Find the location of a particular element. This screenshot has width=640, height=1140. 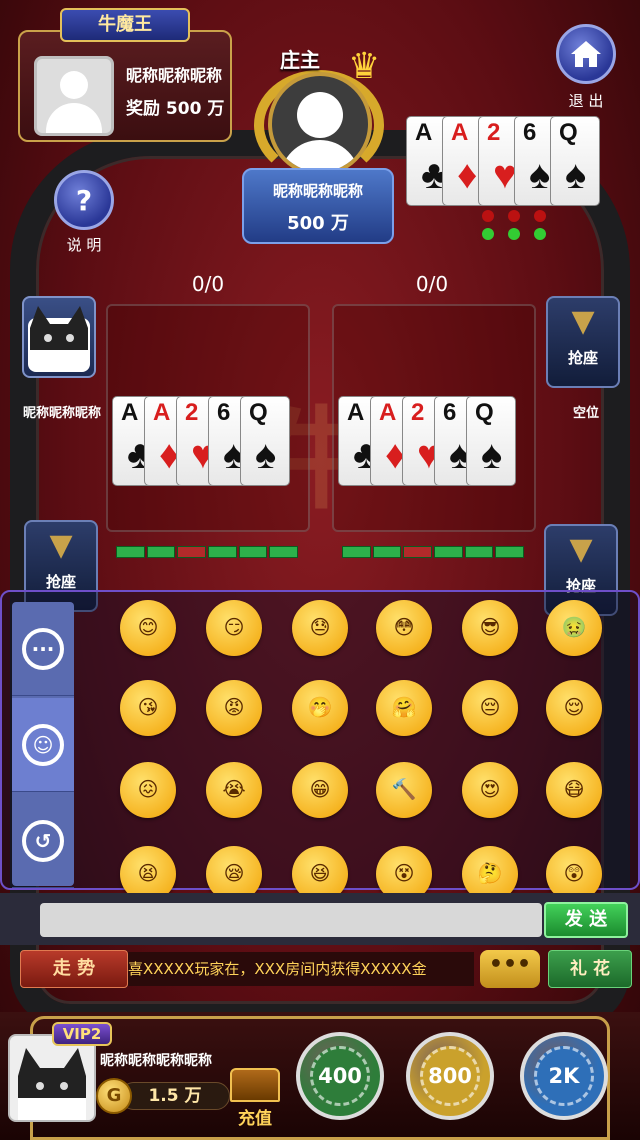

emoji-option: 😊 is located at coordinates (148, 628).